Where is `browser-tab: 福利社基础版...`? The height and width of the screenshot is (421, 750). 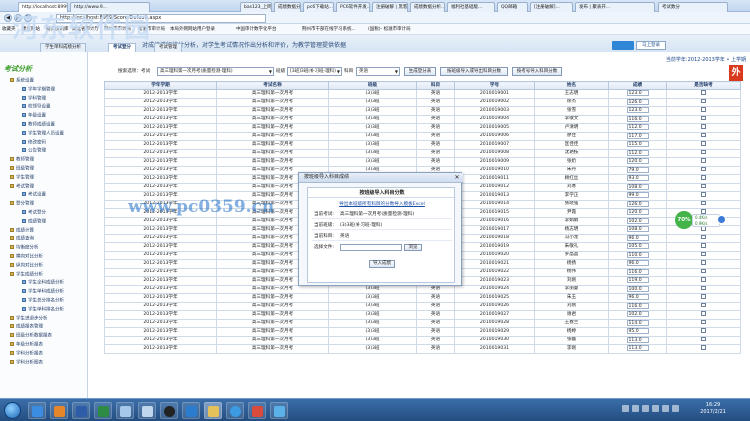 browser-tab: 福利社基础版... is located at coordinates (471, 7).